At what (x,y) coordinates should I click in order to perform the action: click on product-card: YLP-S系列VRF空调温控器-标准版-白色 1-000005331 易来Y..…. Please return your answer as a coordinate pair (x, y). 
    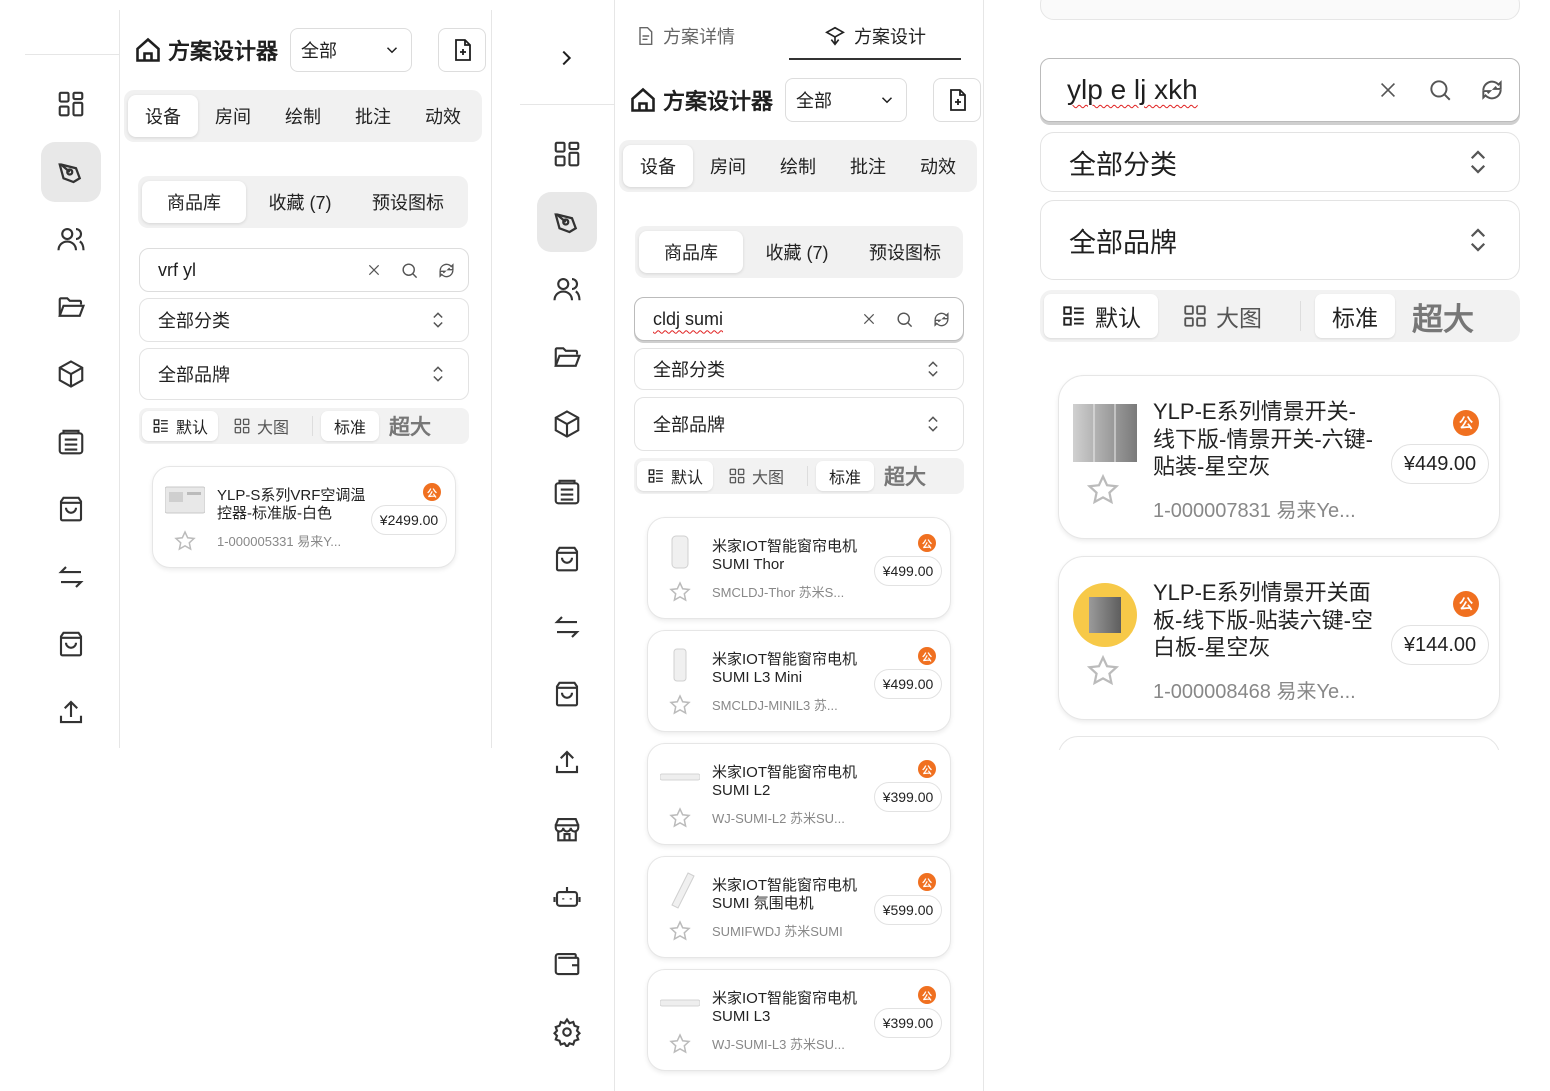
    Looking at the image, I should click on (304, 517).